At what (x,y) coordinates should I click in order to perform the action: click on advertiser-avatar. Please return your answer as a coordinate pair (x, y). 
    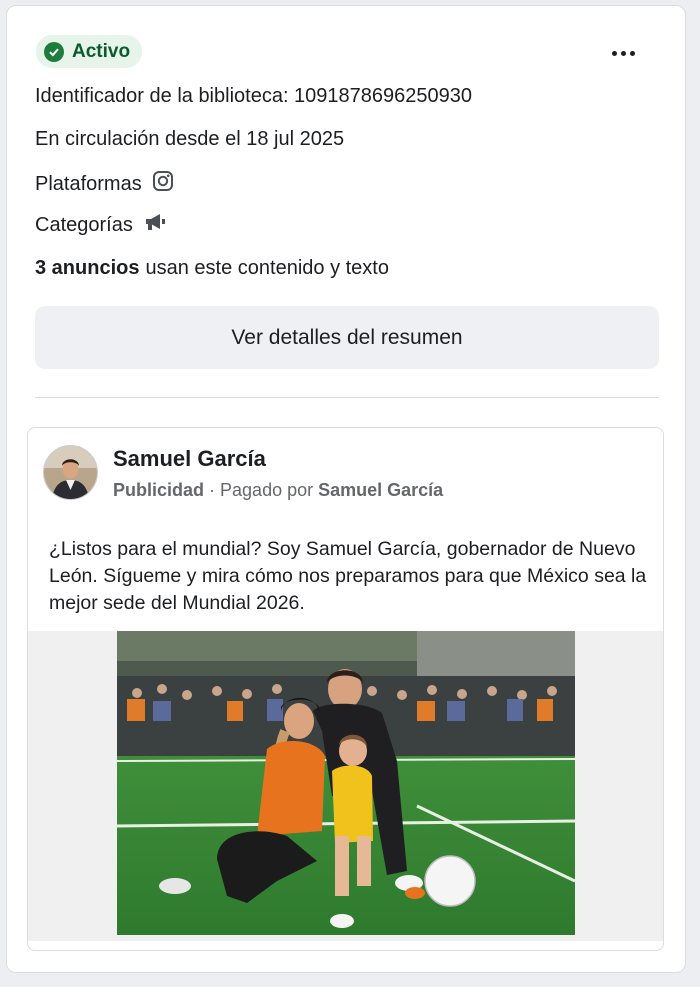
    Looking at the image, I should click on (70, 472).